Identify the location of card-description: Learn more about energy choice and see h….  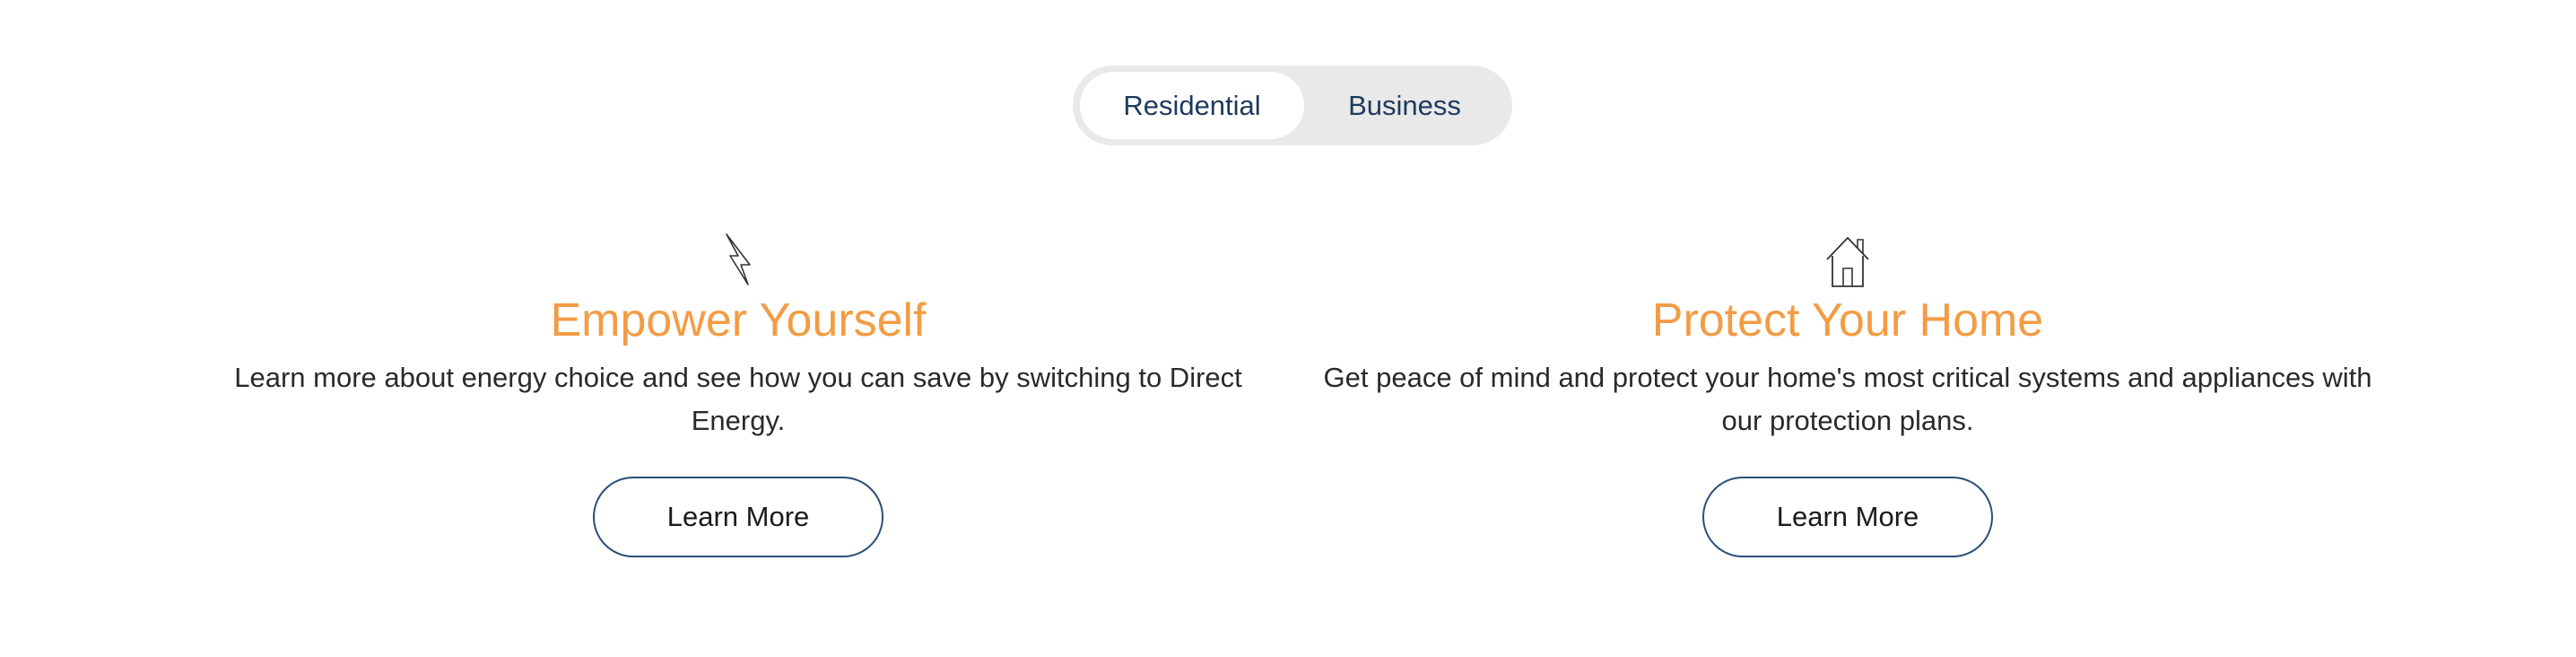
(738, 399).